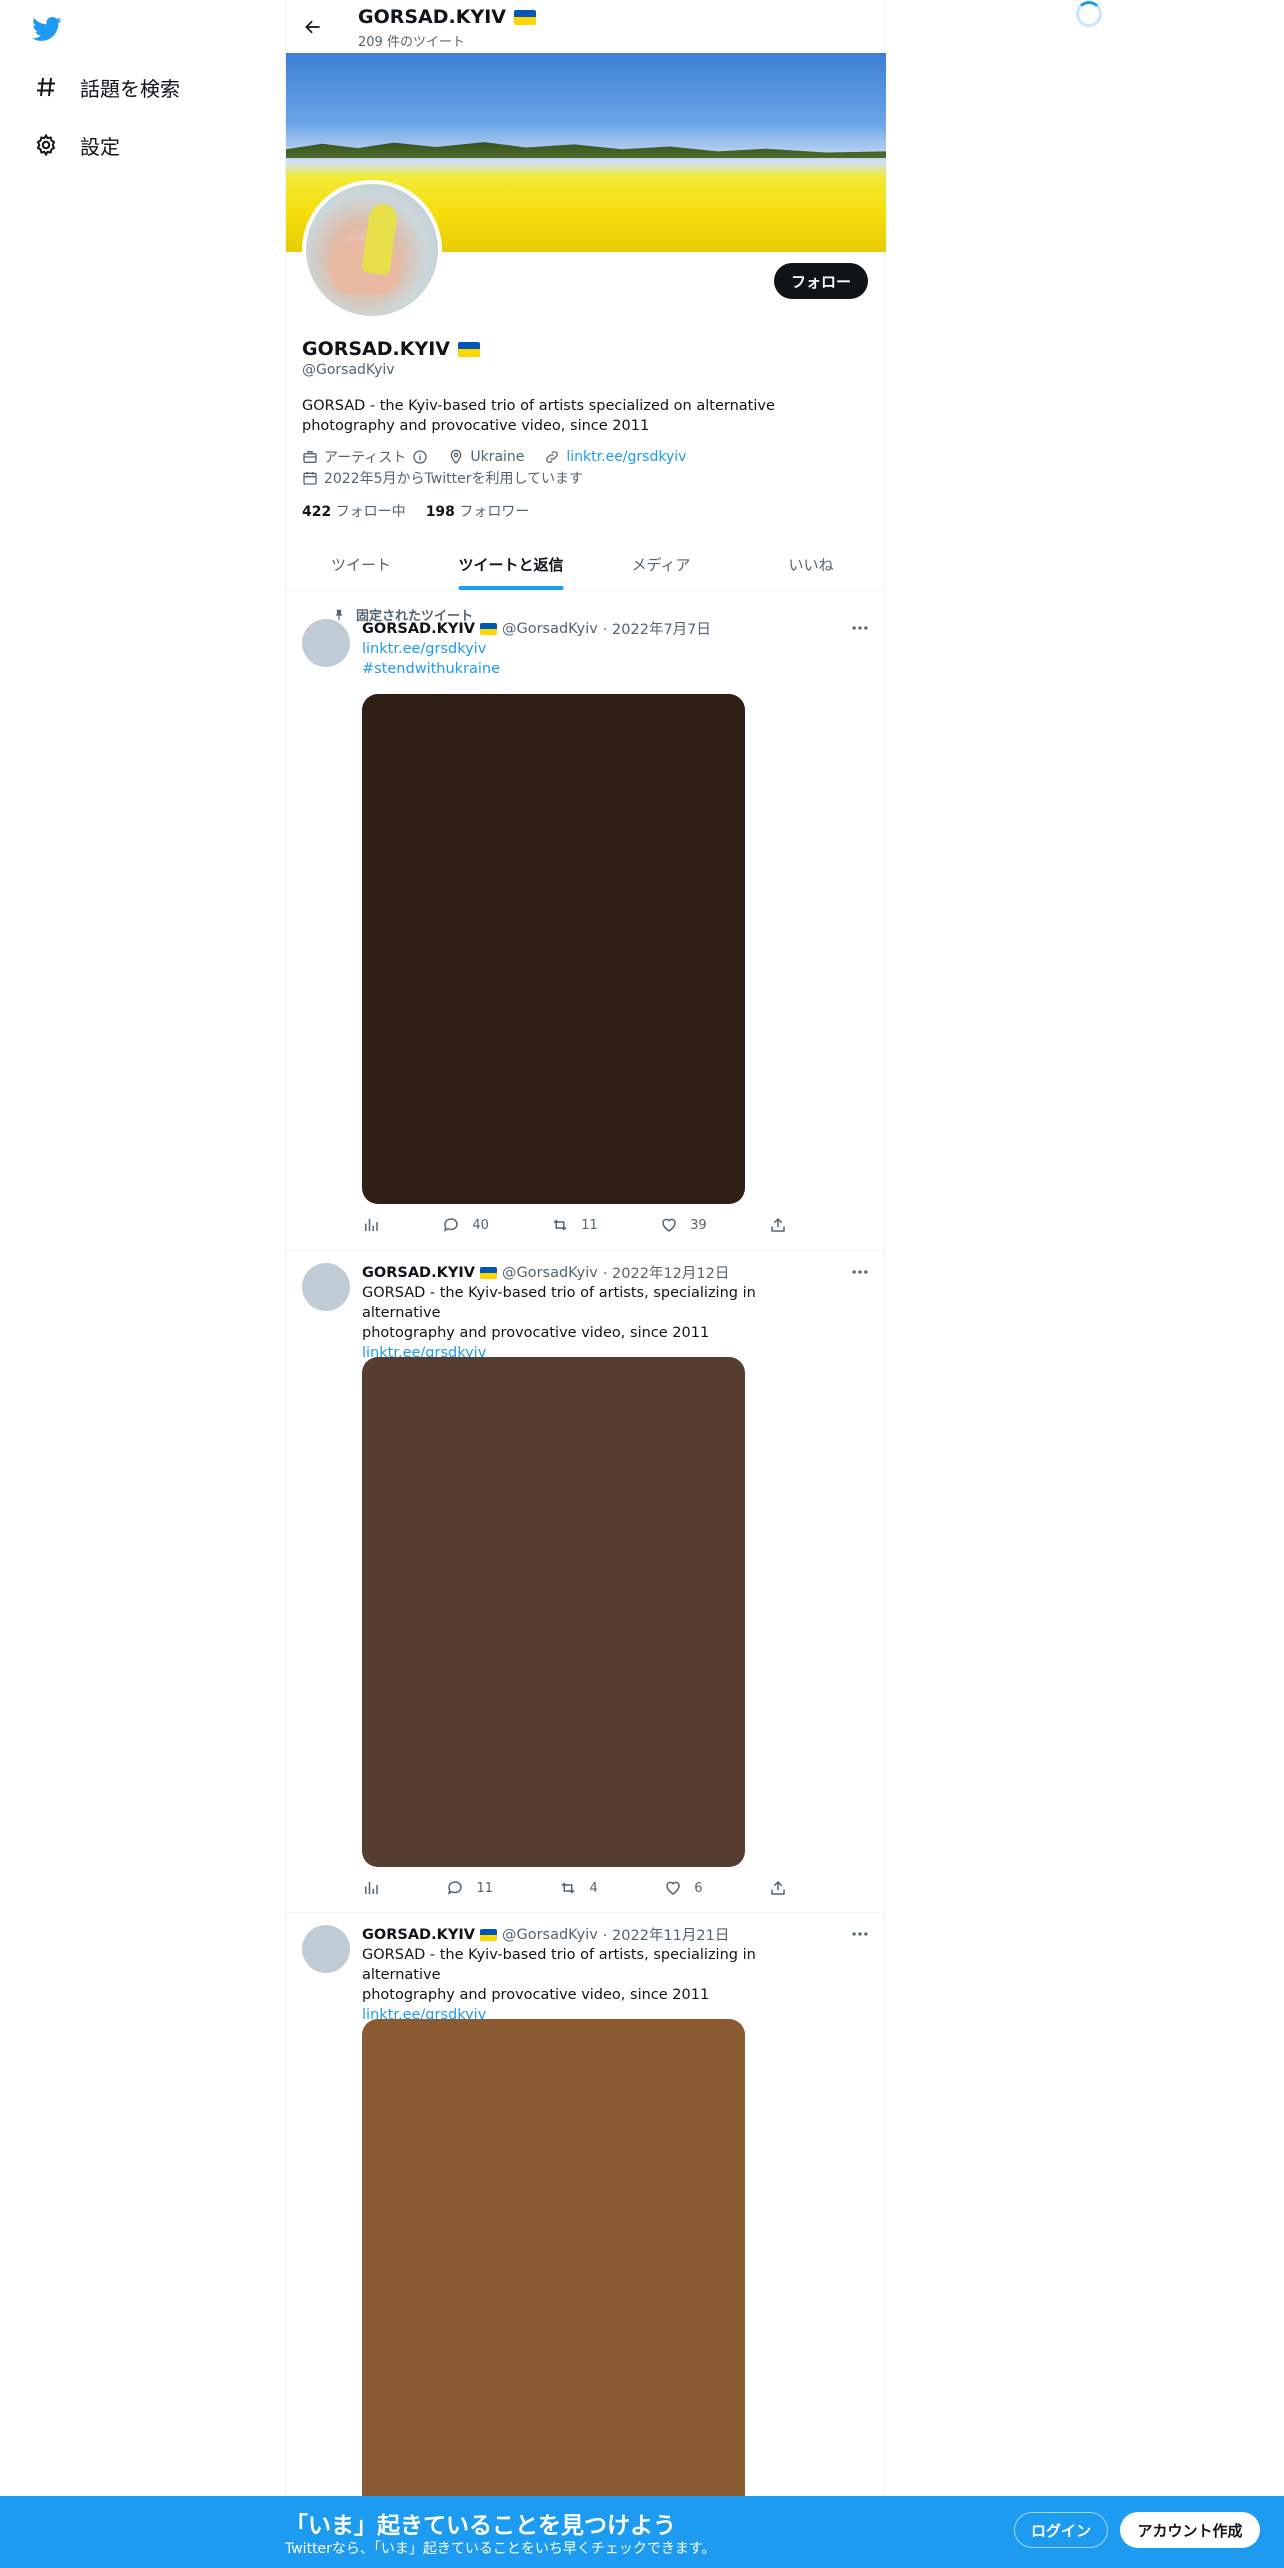 The image size is (1284, 2568). Describe the element at coordinates (666, 1272) in the screenshot. I see `tweet-date: · 2022年12月12日` at that location.